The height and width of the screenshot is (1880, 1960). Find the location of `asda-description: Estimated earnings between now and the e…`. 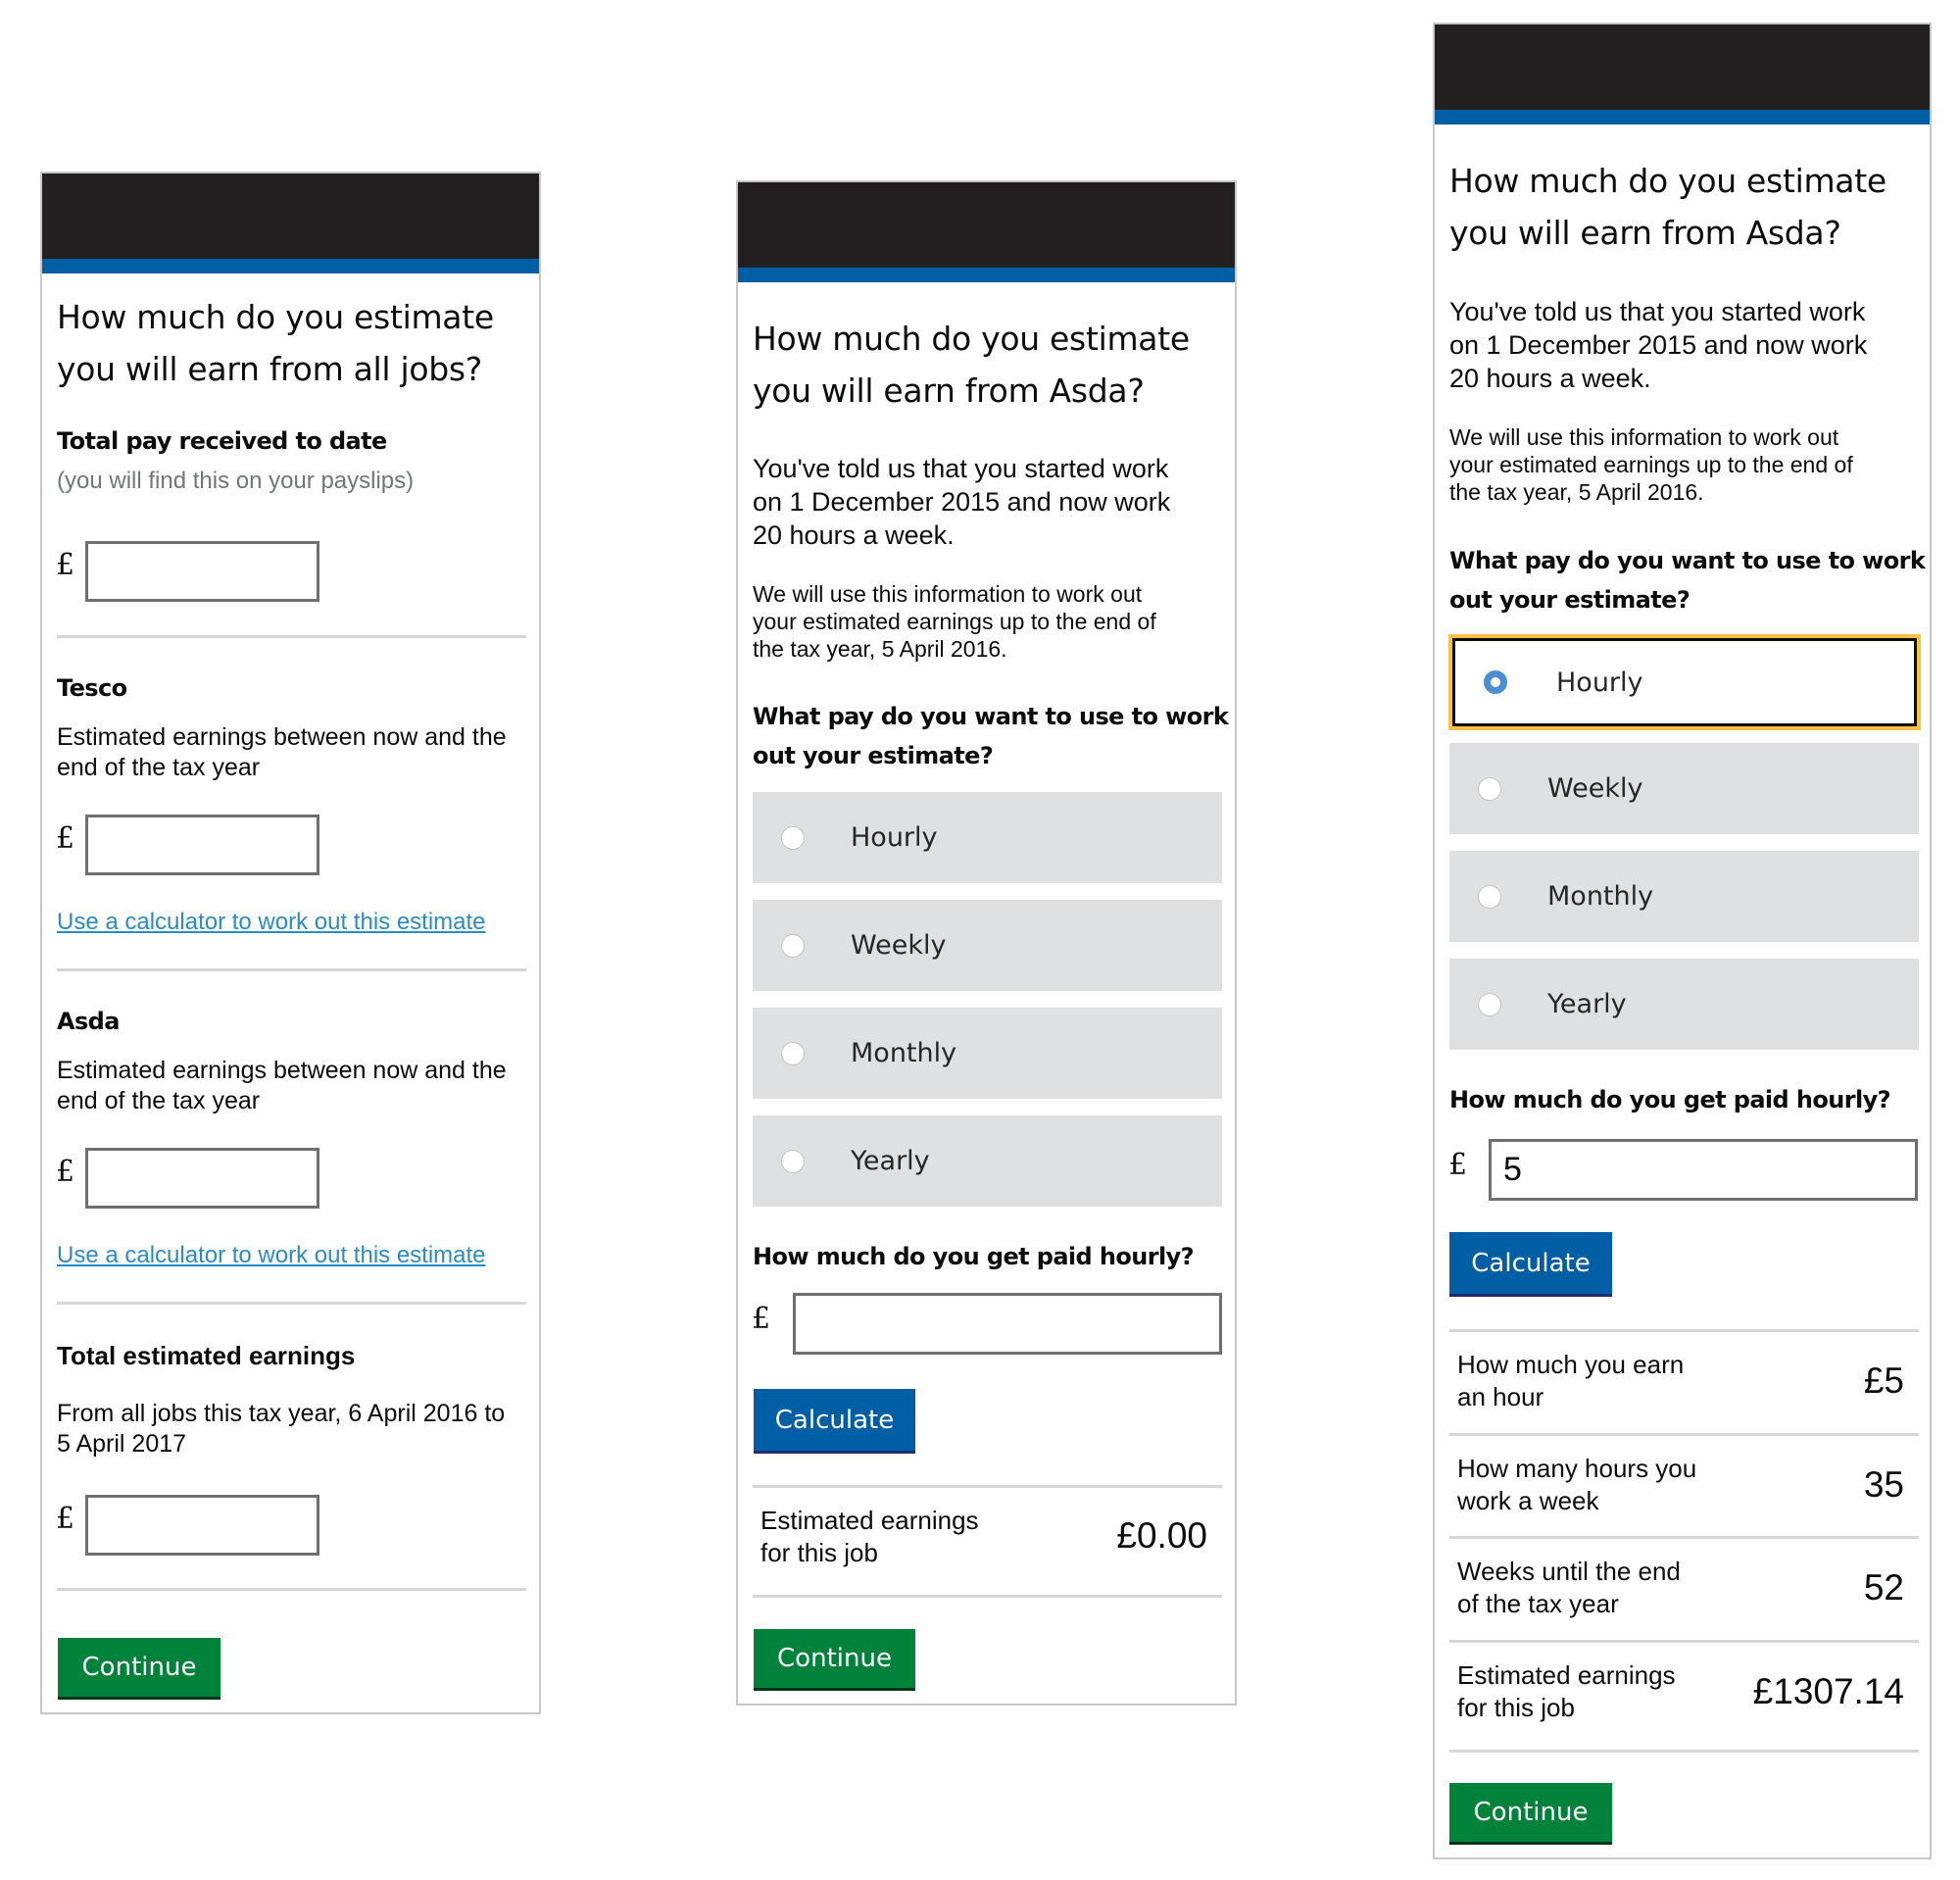

asda-description: Estimated earnings between now and the e… is located at coordinates (282, 1086).